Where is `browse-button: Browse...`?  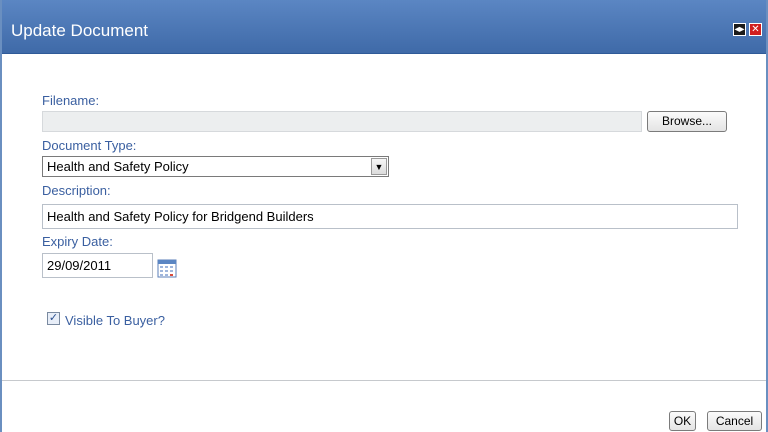 browse-button: Browse... is located at coordinates (687, 121).